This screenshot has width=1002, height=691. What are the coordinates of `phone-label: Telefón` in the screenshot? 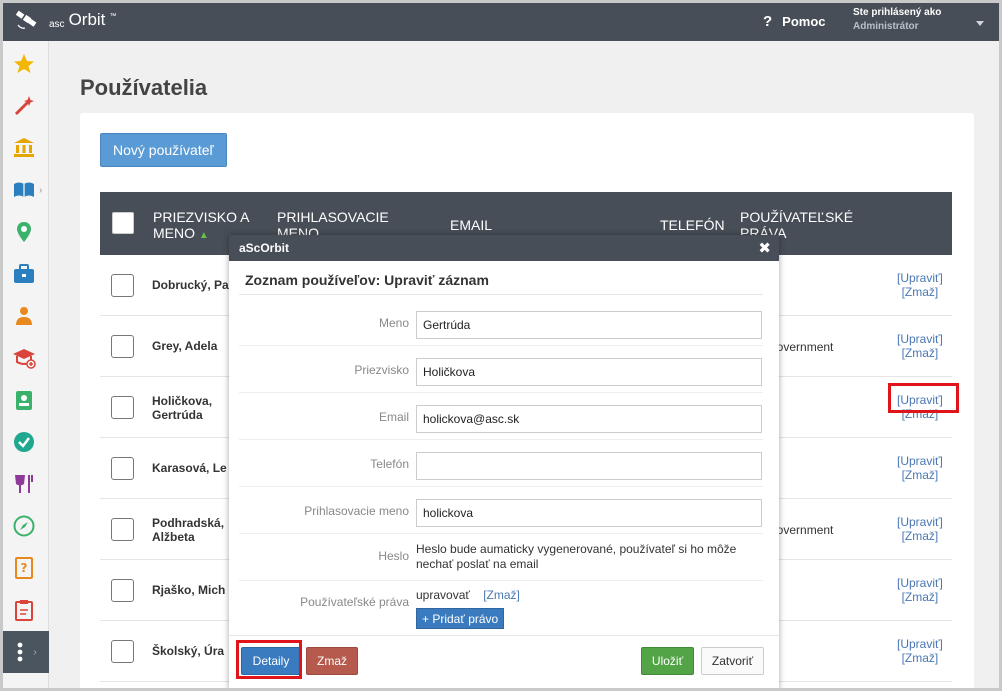 It's located at (389, 464).